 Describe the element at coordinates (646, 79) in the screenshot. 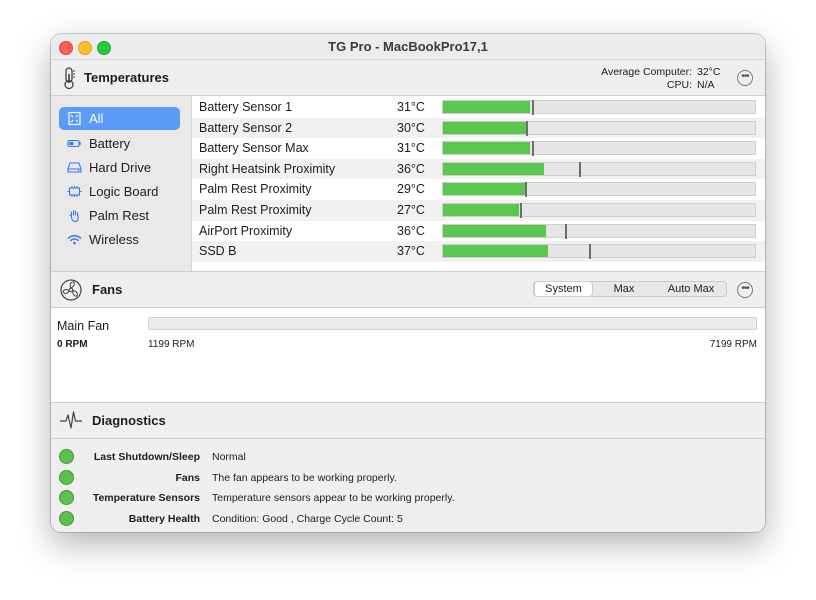

I see `average-labels: Average Computer: CPU:` at that location.